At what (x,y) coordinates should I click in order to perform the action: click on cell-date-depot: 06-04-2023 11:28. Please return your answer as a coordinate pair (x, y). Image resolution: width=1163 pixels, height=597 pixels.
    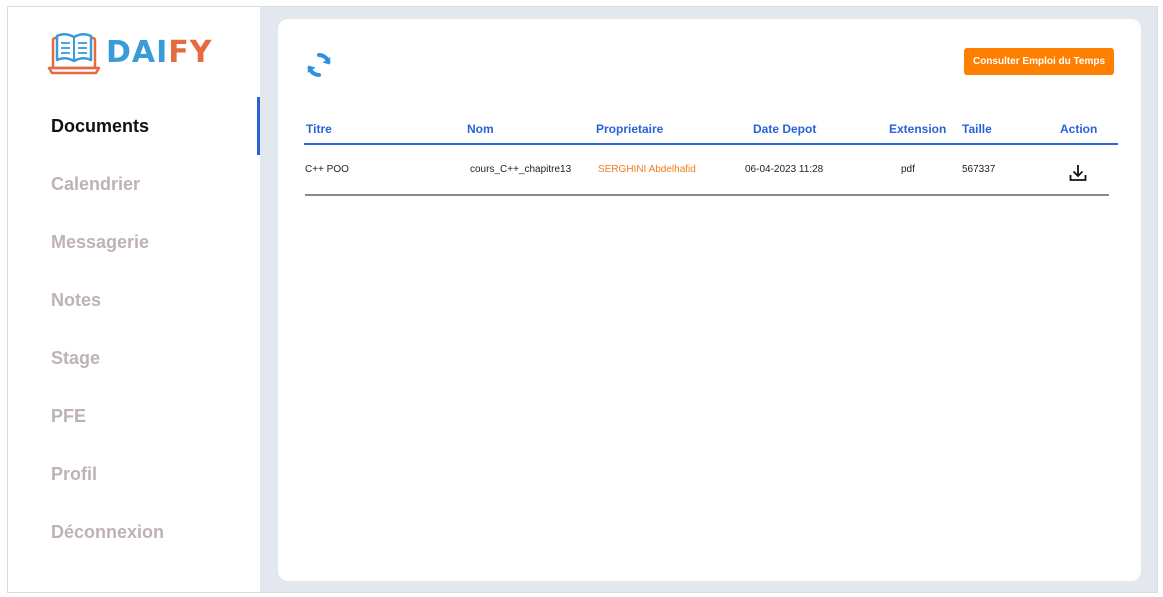
    Looking at the image, I should click on (784, 169).